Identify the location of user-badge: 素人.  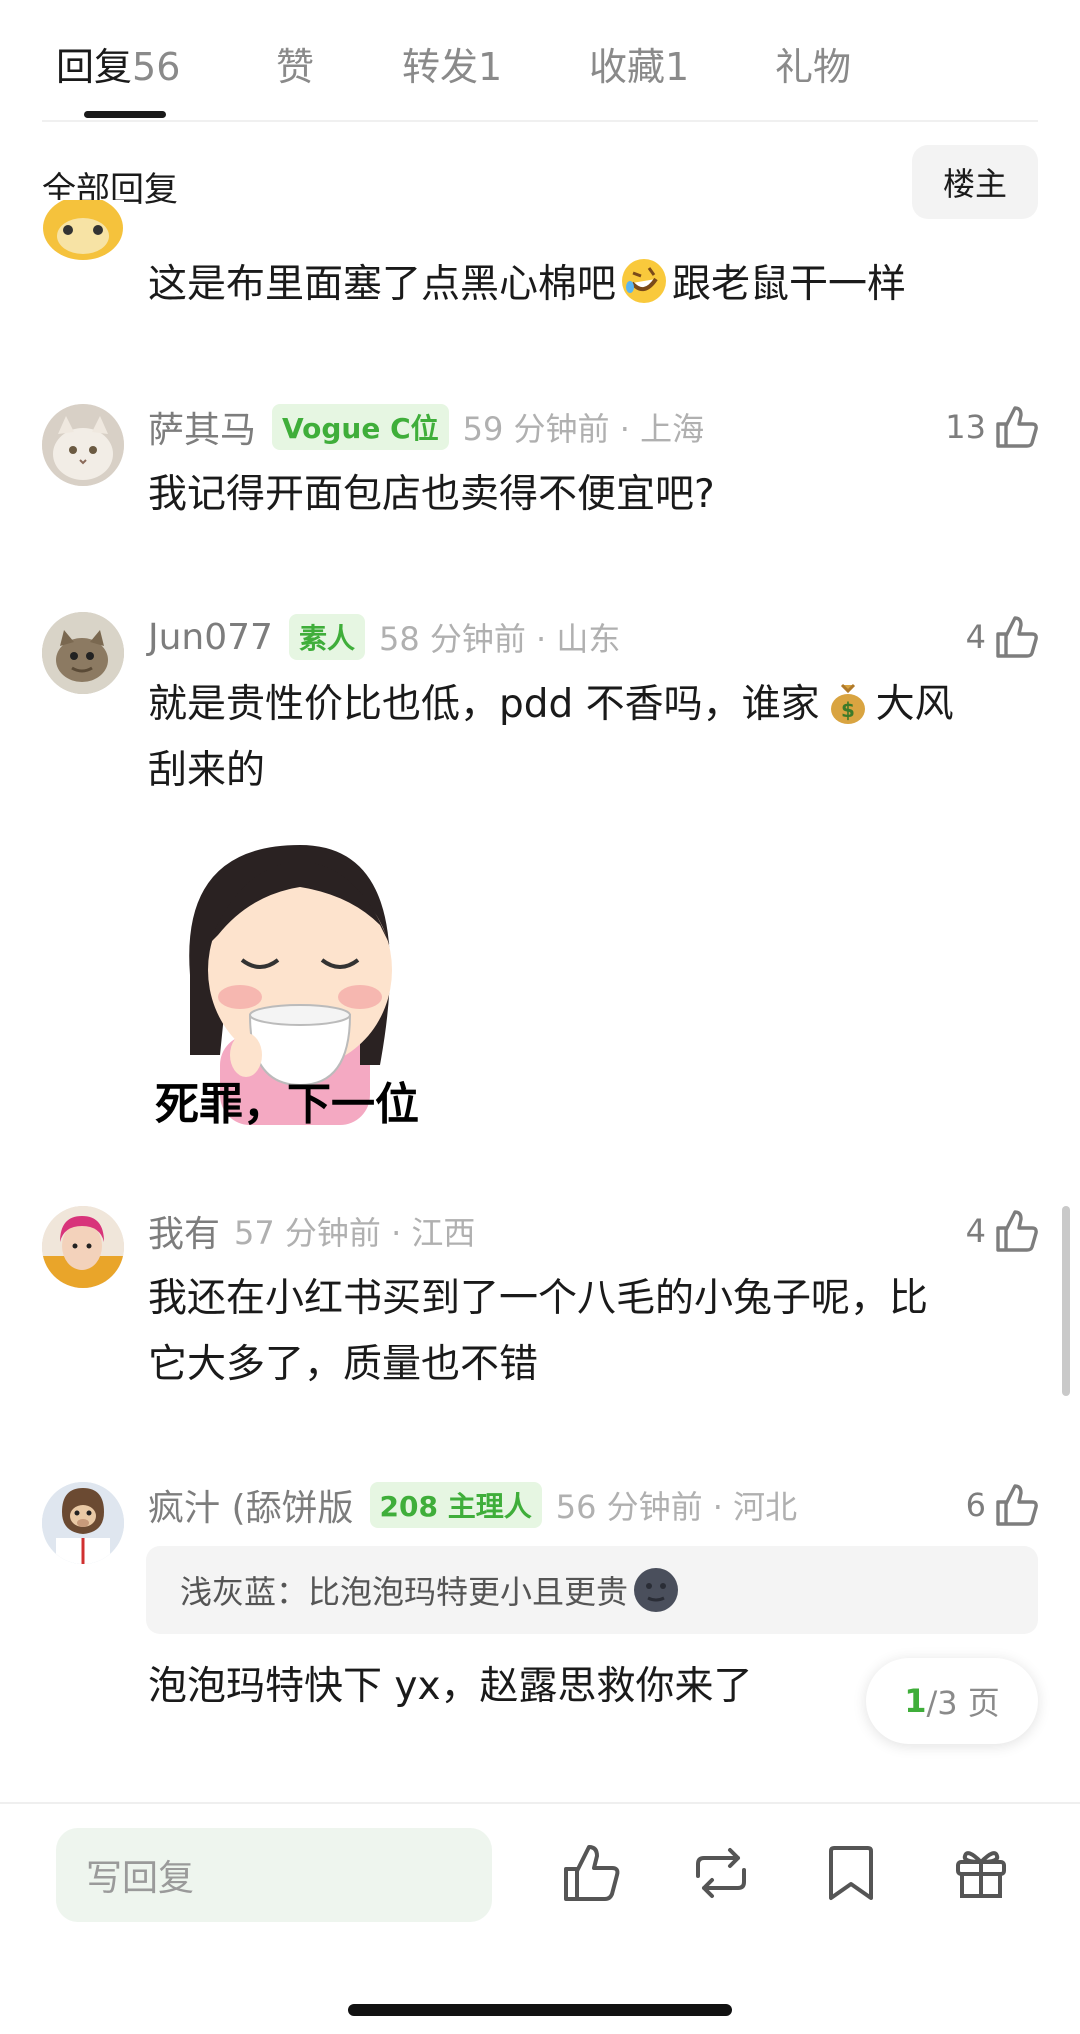
(326, 637).